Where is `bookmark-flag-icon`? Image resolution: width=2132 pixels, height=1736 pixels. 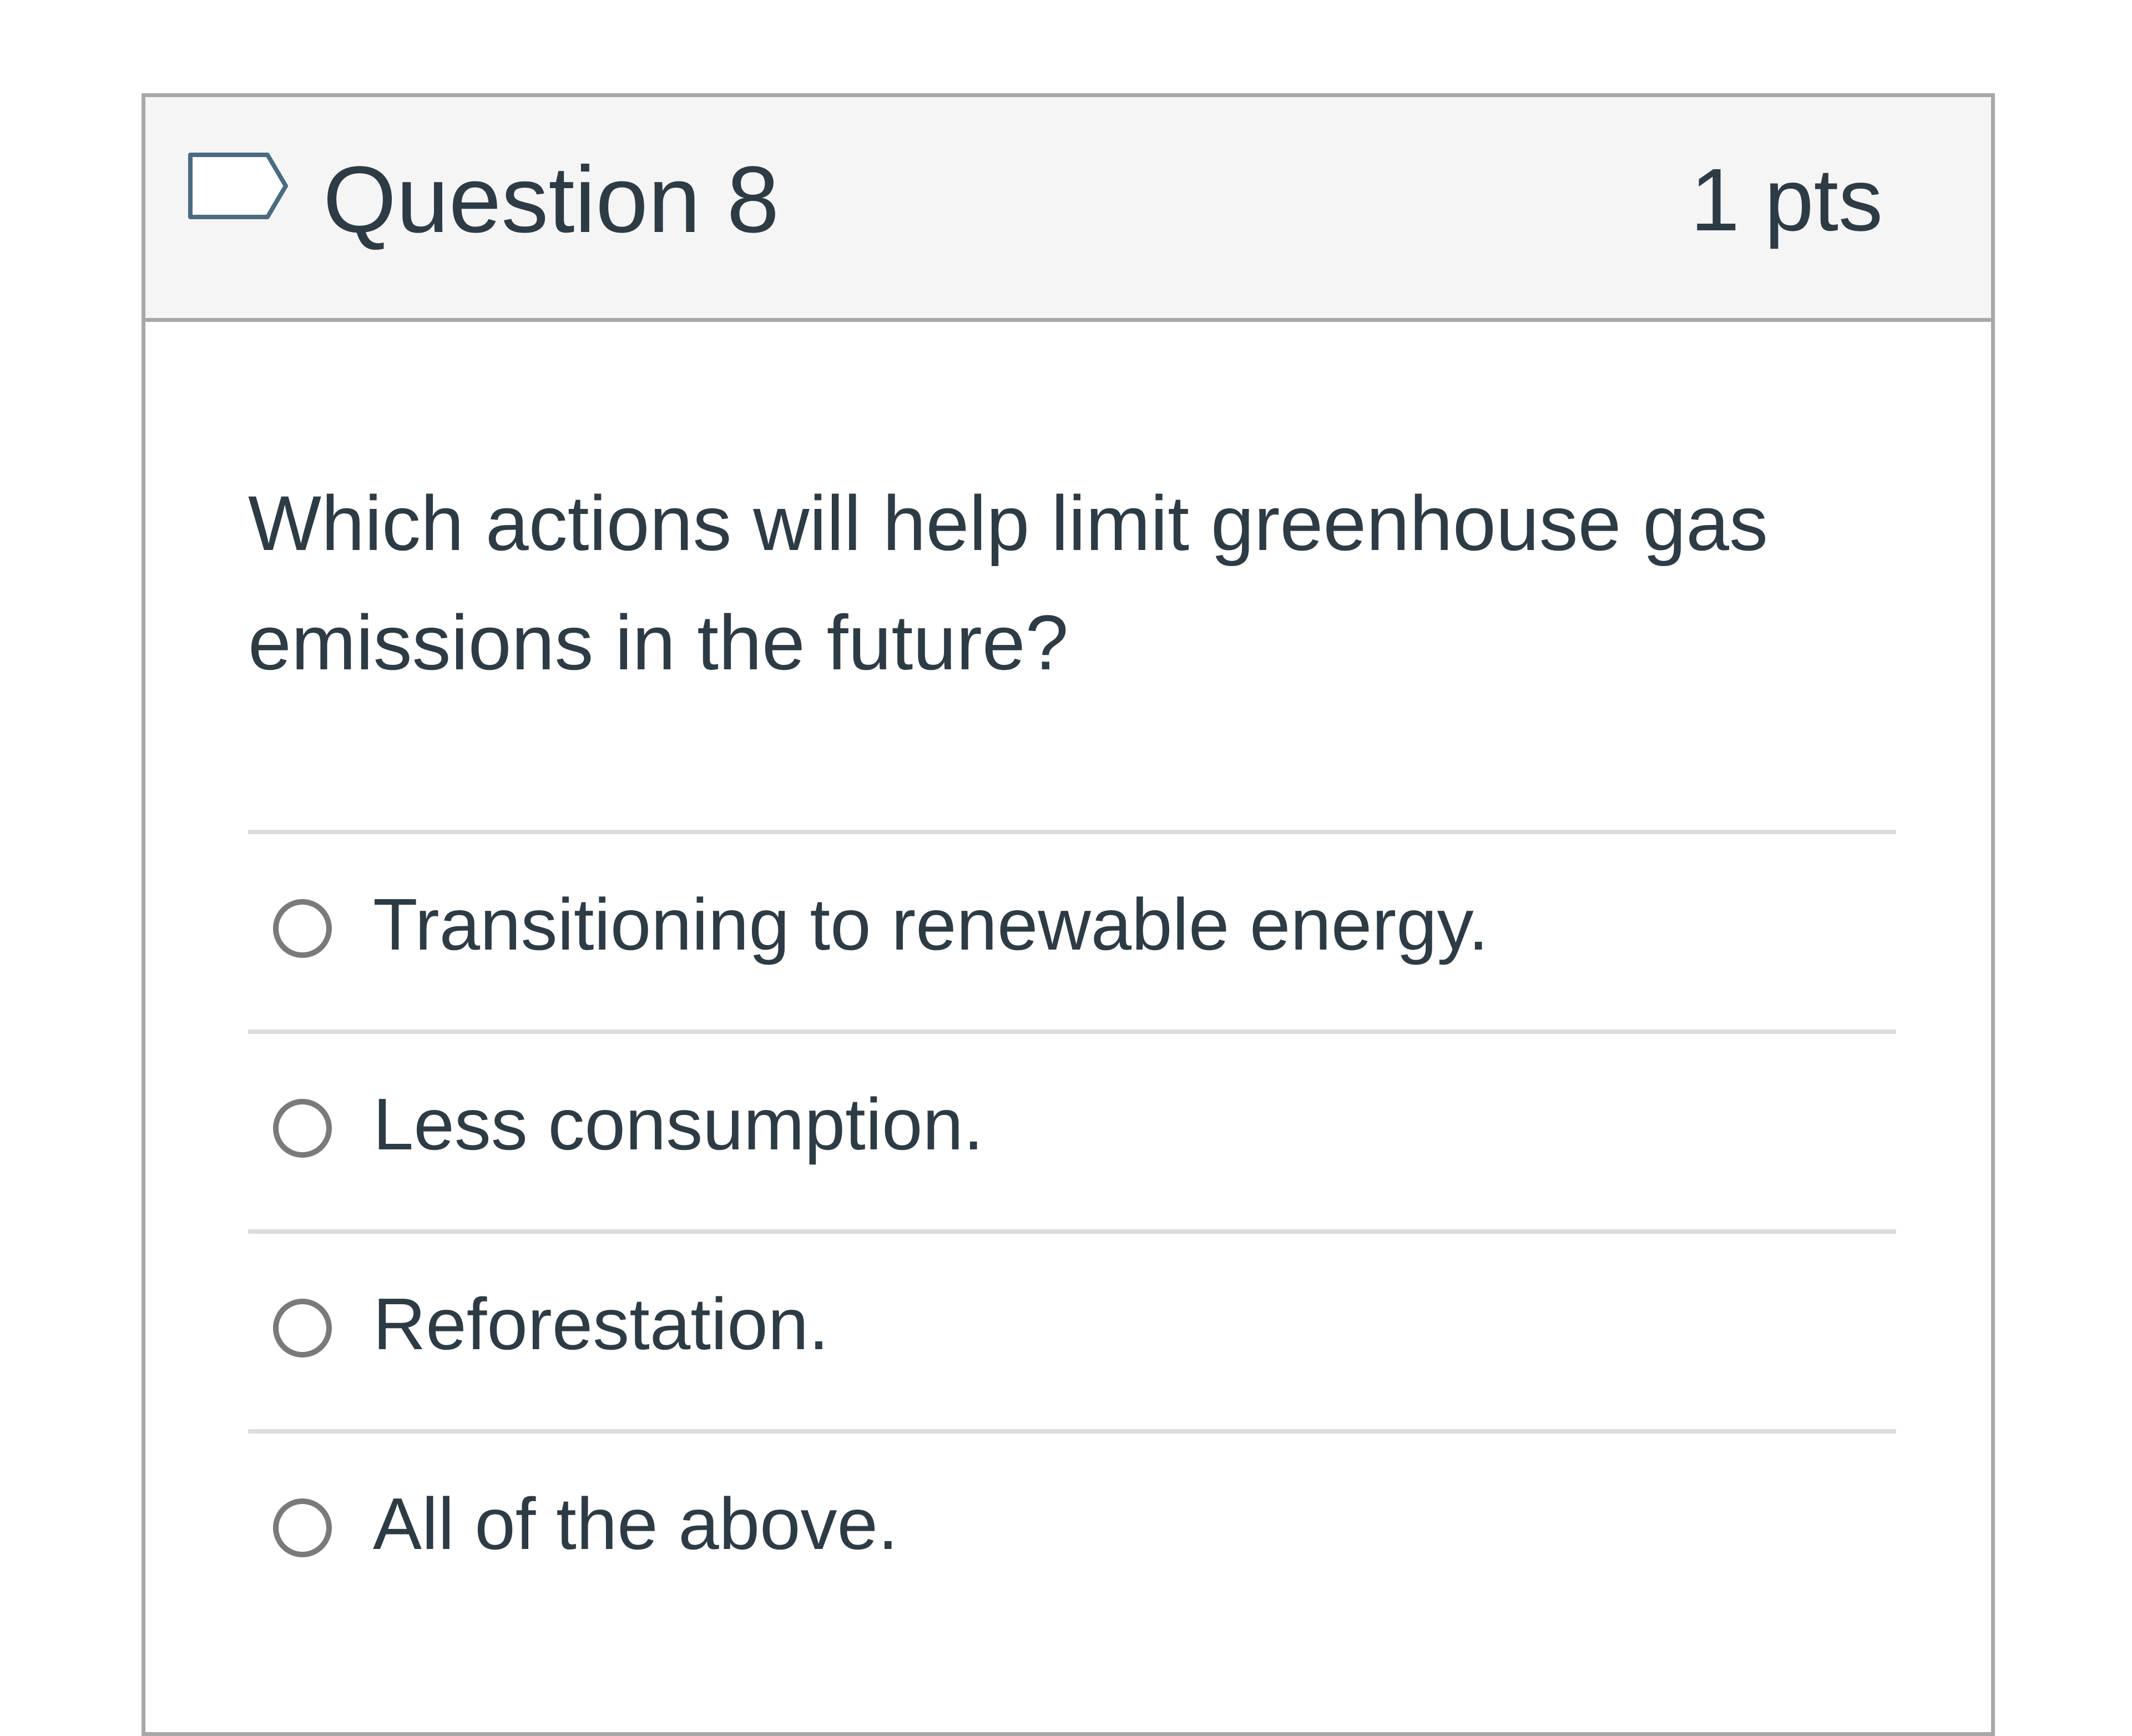
bookmark-flag-icon is located at coordinates (240, 193).